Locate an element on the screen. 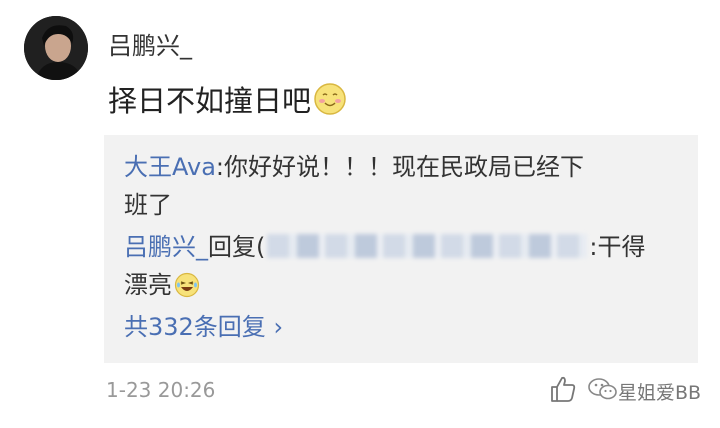 The image size is (720, 428). comment-text-row: 择日不如撞日吧 is located at coordinates (227, 99).